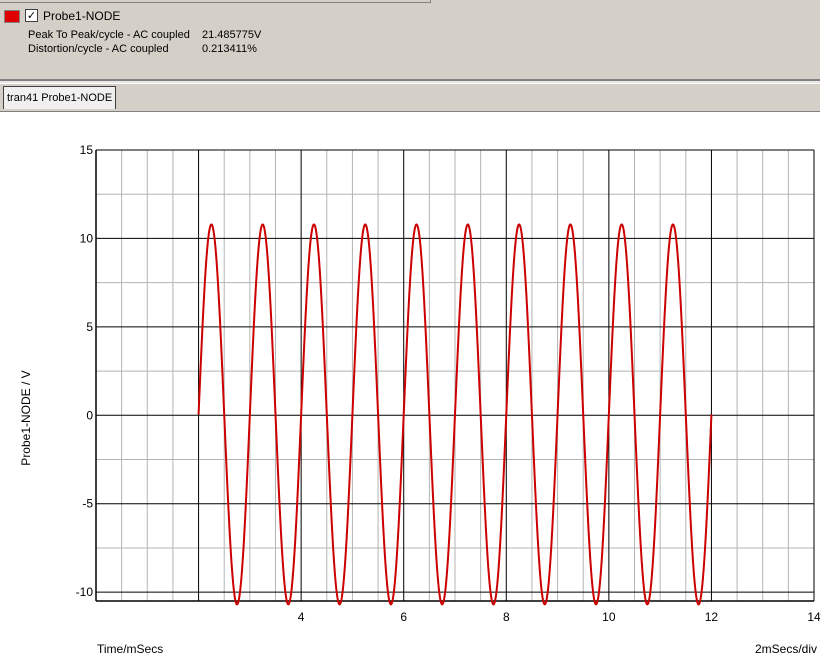  Describe the element at coordinates (506, 617) in the screenshot. I see `x-tick-label: 8` at that location.